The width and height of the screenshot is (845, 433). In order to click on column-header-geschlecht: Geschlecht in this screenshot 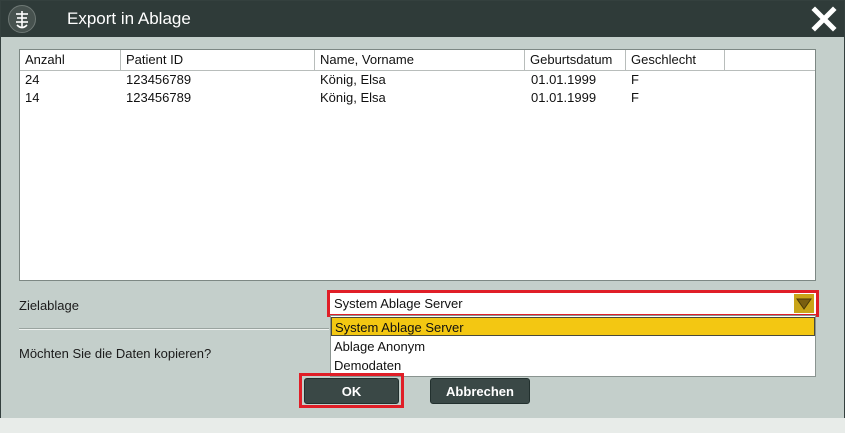, I will do `click(675, 60)`.